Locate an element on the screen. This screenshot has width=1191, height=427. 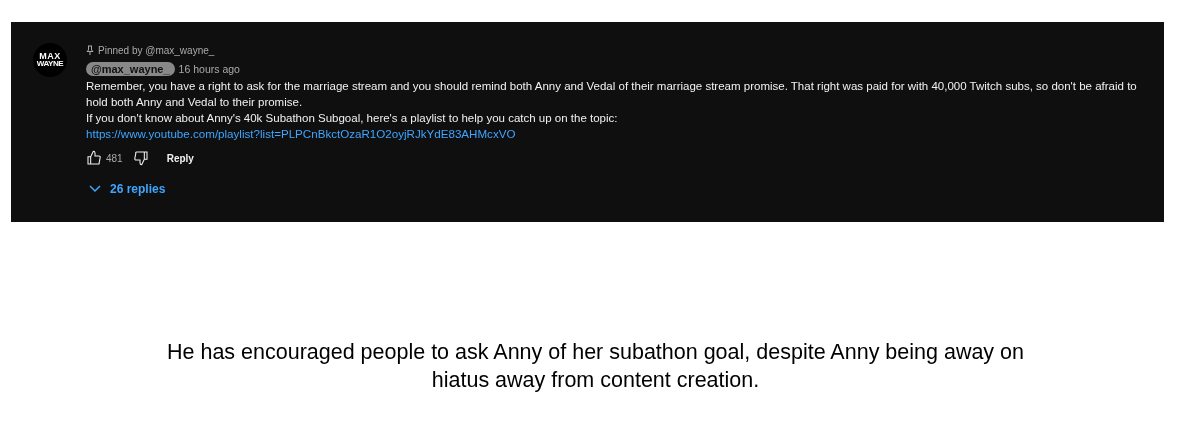
logo-text: MAX is located at coordinates (50, 56).